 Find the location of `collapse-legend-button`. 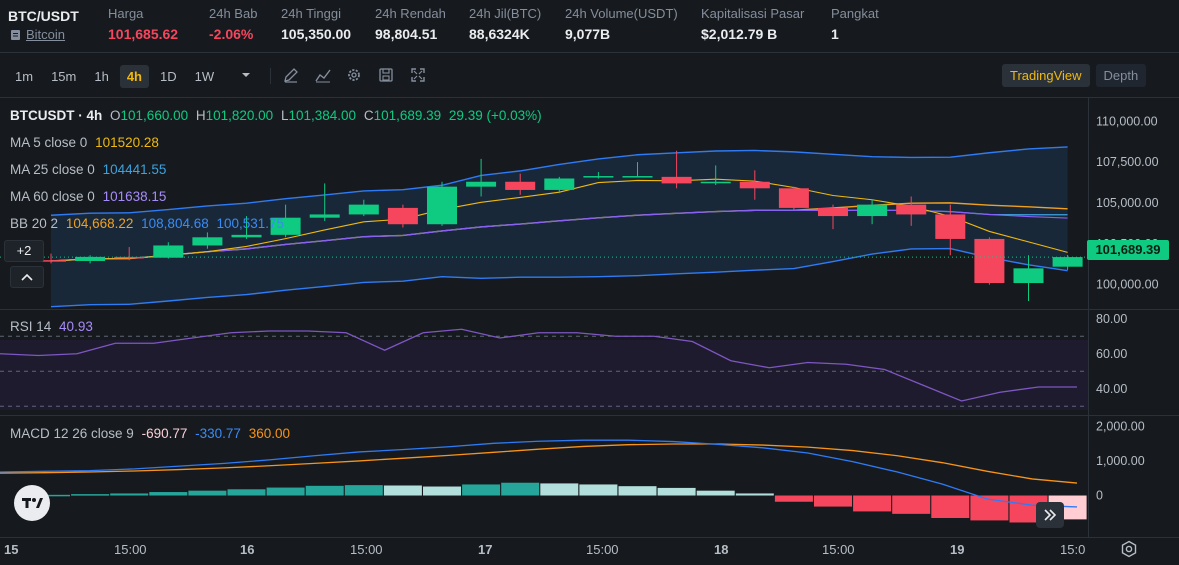

collapse-legend-button is located at coordinates (27, 277).